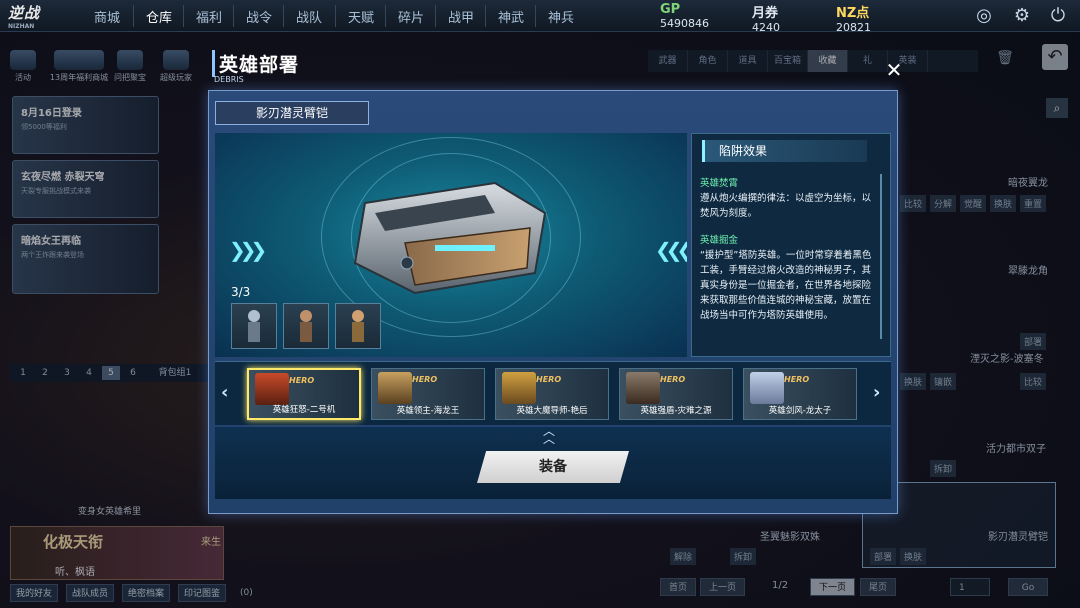  I want to click on currency-value: 5490846, so click(684, 23).